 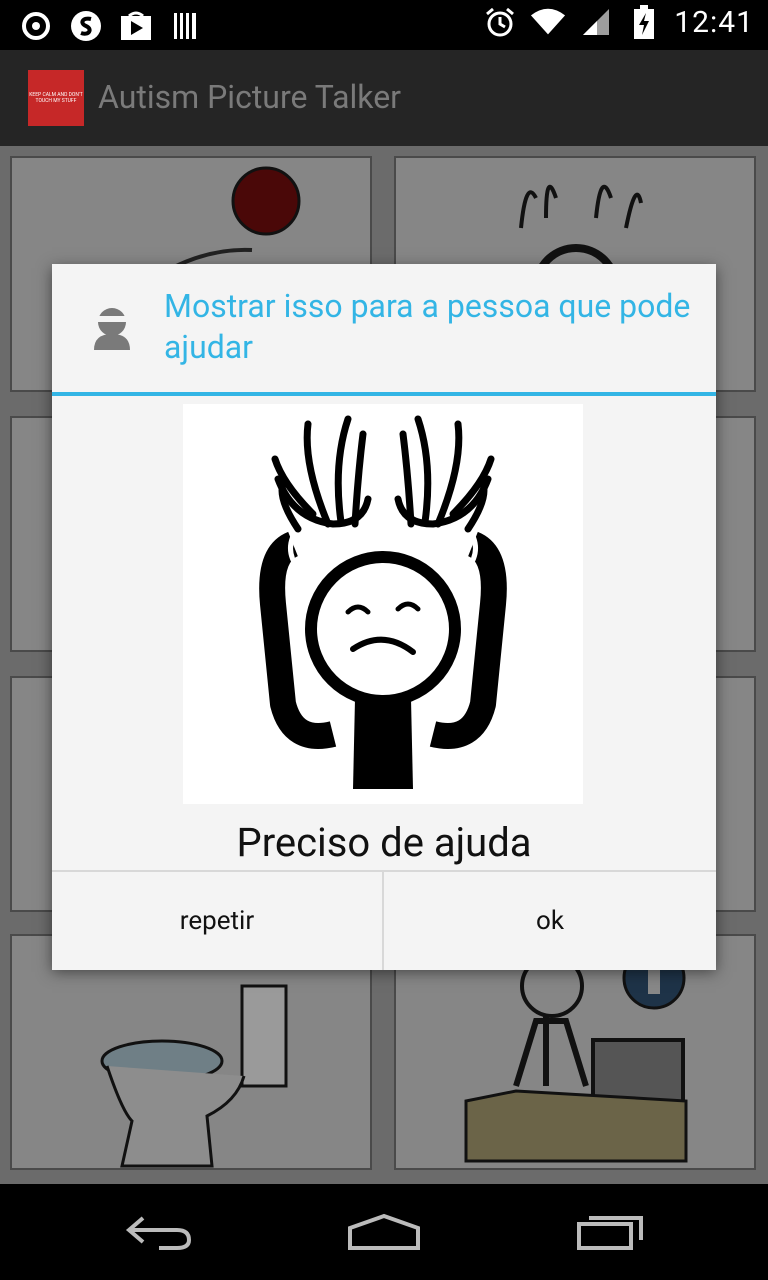 I want to click on app-logo: KEEP CALM AND DON'T TOUCH MY STUFF, so click(x=56, y=98).